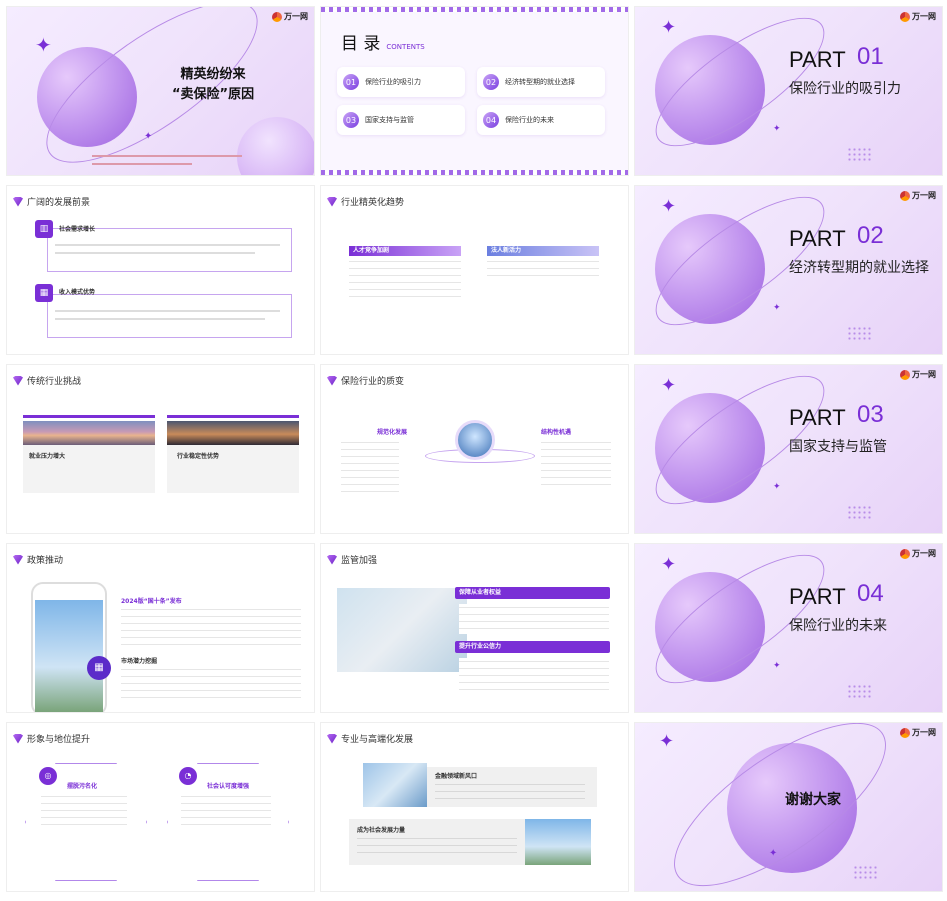 The width and height of the screenshot is (947, 901). I want to click on tab-rights: 保障从业者权益, so click(532, 593).